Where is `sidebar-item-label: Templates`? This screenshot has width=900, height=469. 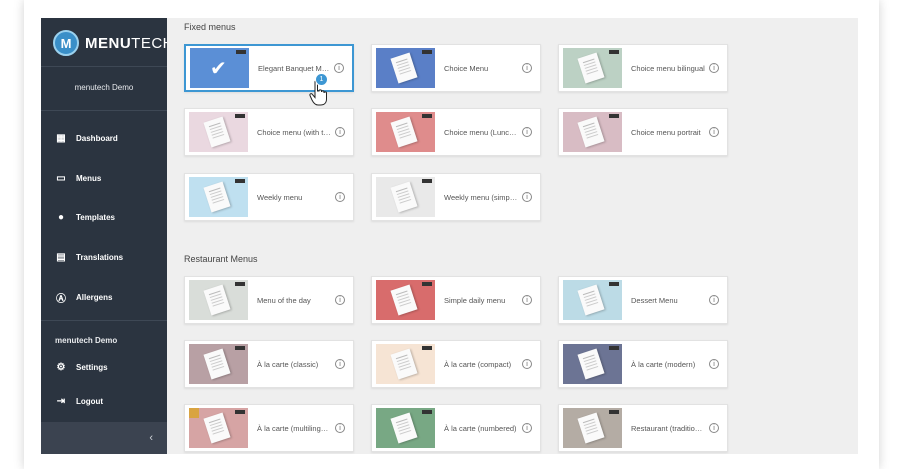
sidebar-item-label: Templates is located at coordinates (95, 217).